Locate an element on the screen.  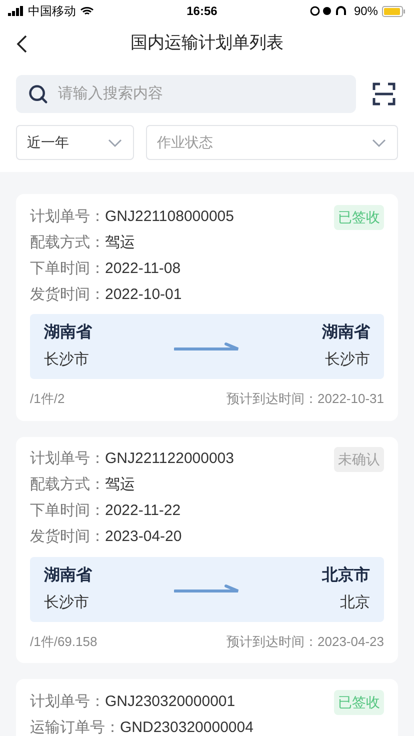
search-bar: 请输入搜索内容 is located at coordinates (186, 94).